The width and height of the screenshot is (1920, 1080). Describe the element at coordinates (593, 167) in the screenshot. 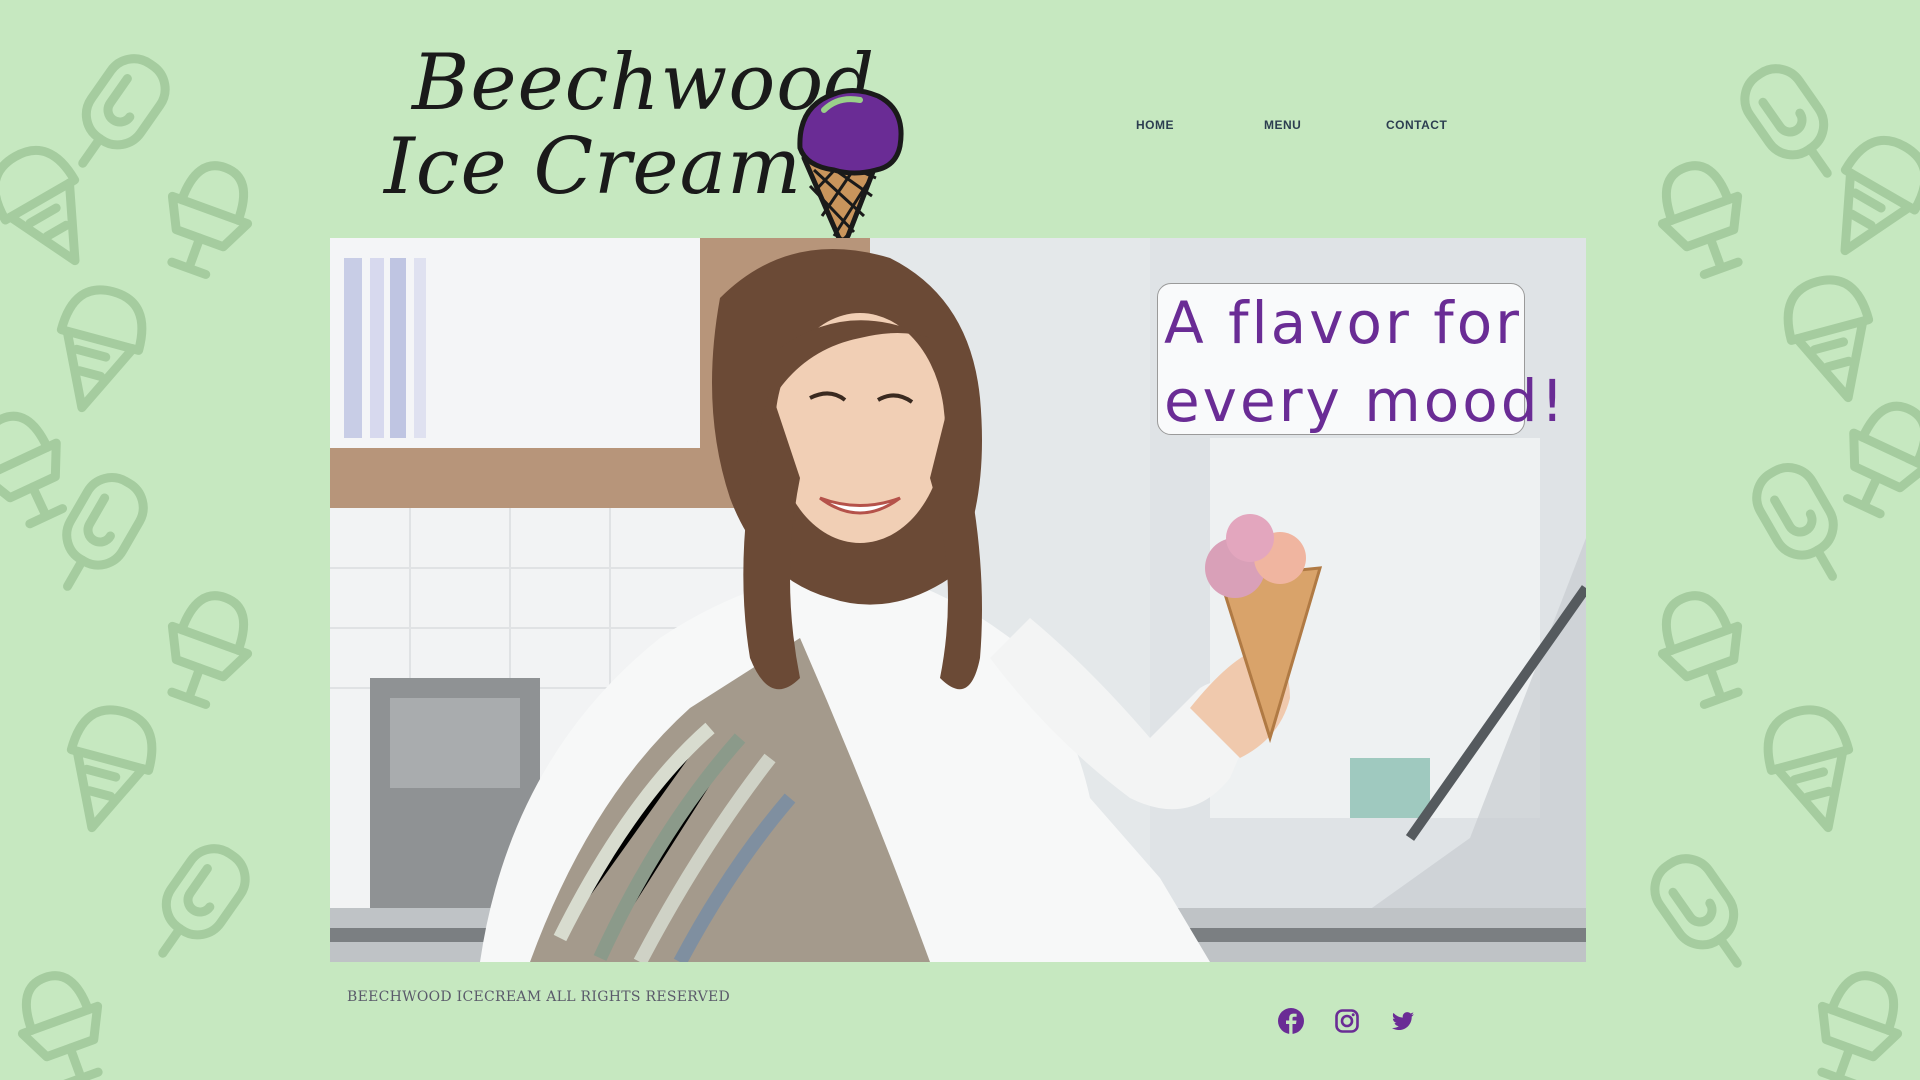

I see `logo-line-2: Ice Cream` at that location.